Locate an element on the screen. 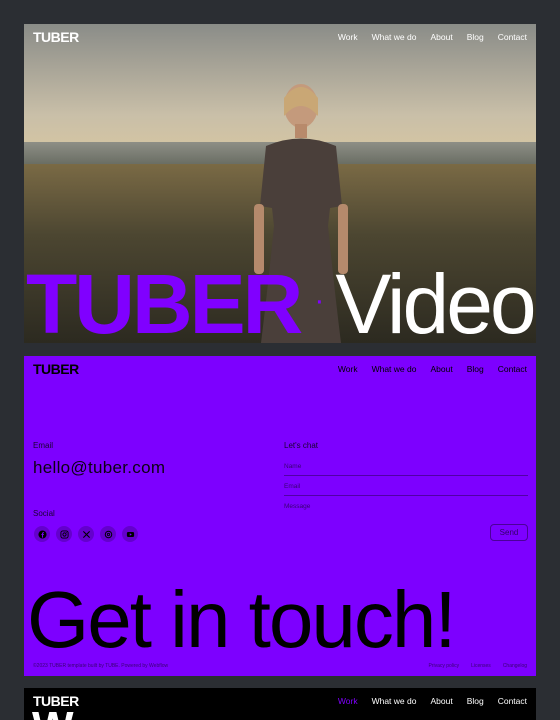 The image size is (560, 720). lets-chat-label: Let's chat is located at coordinates (301, 445).